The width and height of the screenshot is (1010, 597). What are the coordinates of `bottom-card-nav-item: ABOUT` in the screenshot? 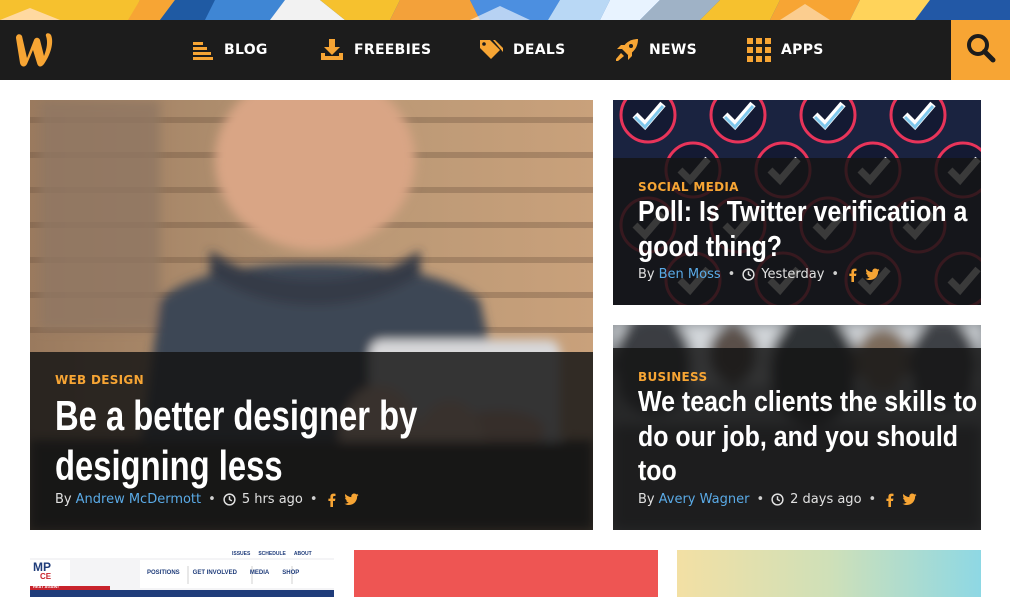 It's located at (302, 554).